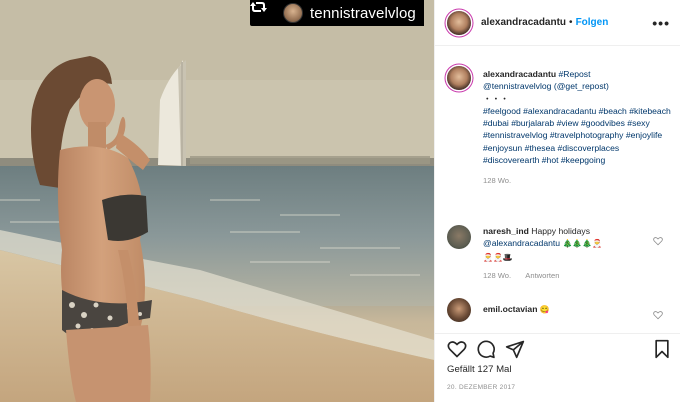 The image size is (680, 402). Describe the element at coordinates (663, 349) in the screenshot. I see `bookmark-icon` at that location.